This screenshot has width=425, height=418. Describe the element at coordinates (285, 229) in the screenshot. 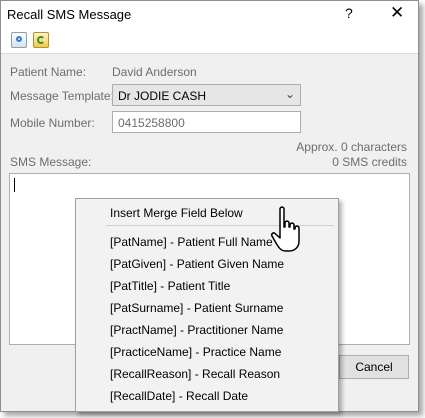

I see `hand-pointer-icon` at that location.